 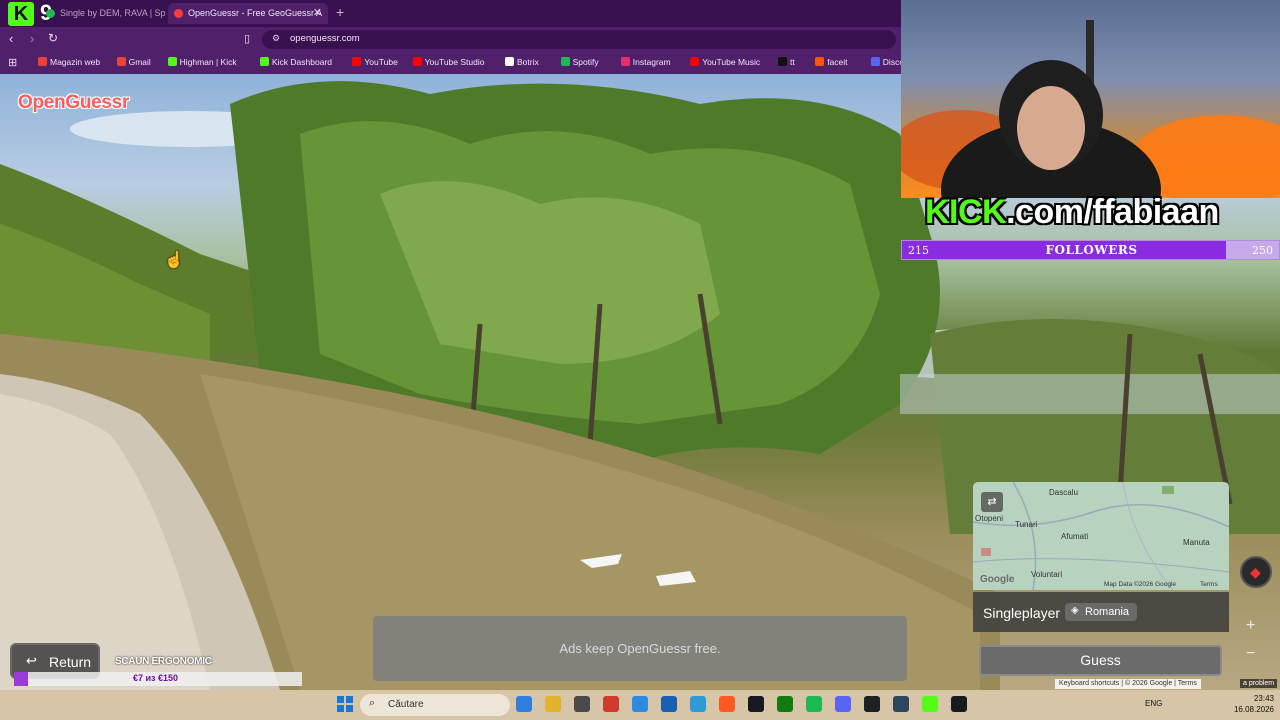 I want to click on search-icon: ⌕, so click(x=372, y=703).